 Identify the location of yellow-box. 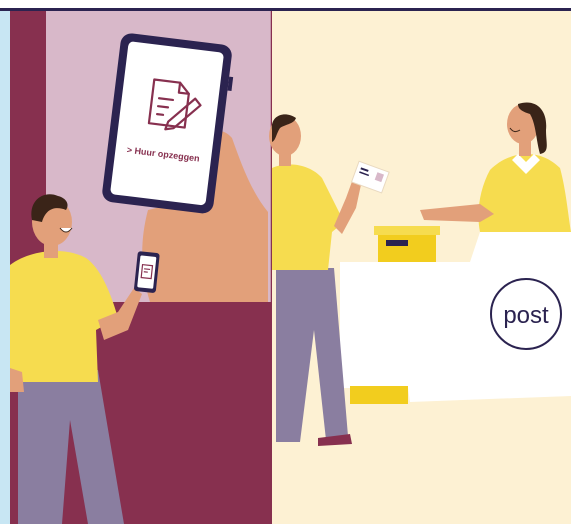
(407, 247).